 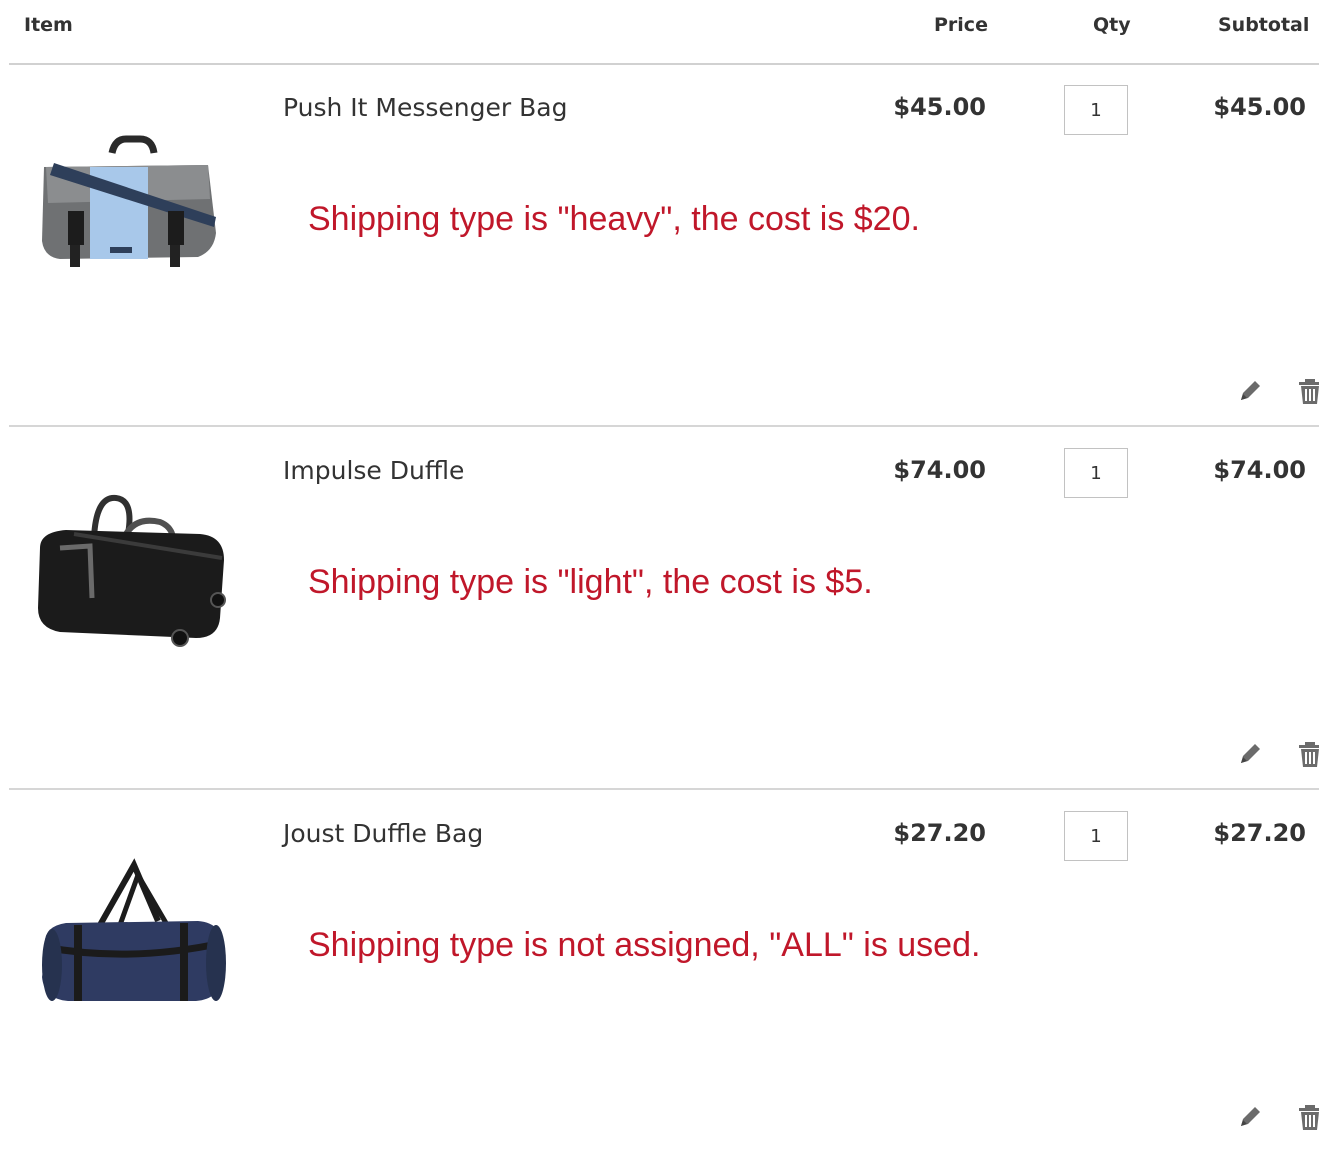 What do you see at coordinates (1112, 25) in the screenshot?
I see `column-header-qty: Qty` at bounding box center [1112, 25].